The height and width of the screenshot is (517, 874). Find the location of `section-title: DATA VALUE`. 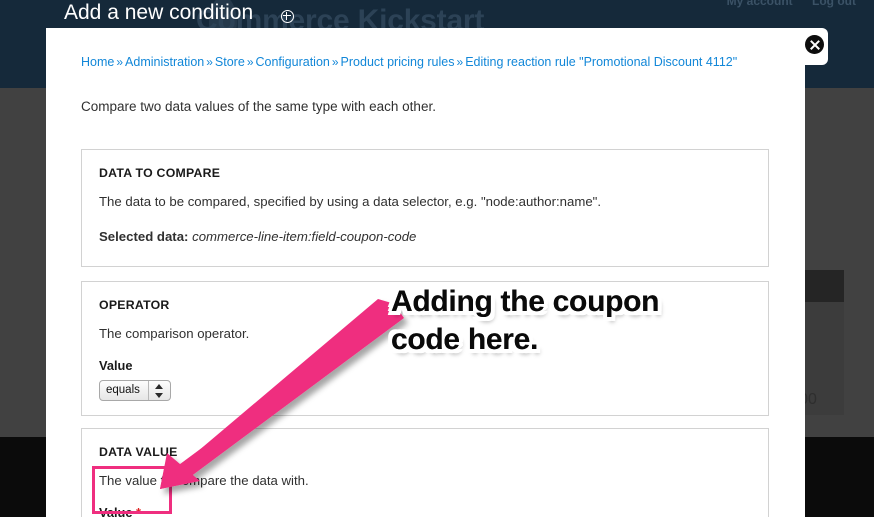

section-title: DATA VALUE is located at coordinates (138, 452).